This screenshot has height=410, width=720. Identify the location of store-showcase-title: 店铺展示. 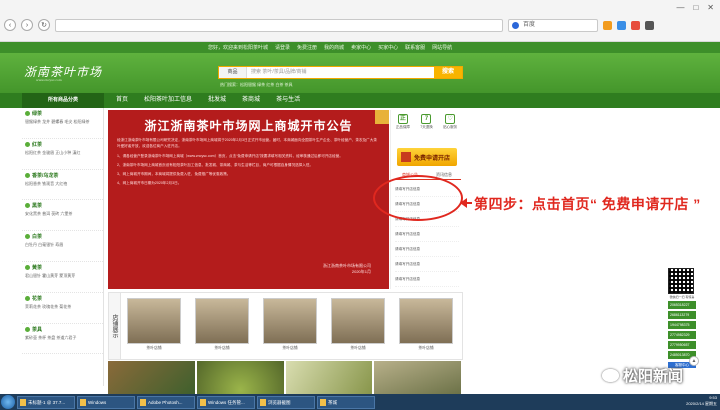
(115, 326).